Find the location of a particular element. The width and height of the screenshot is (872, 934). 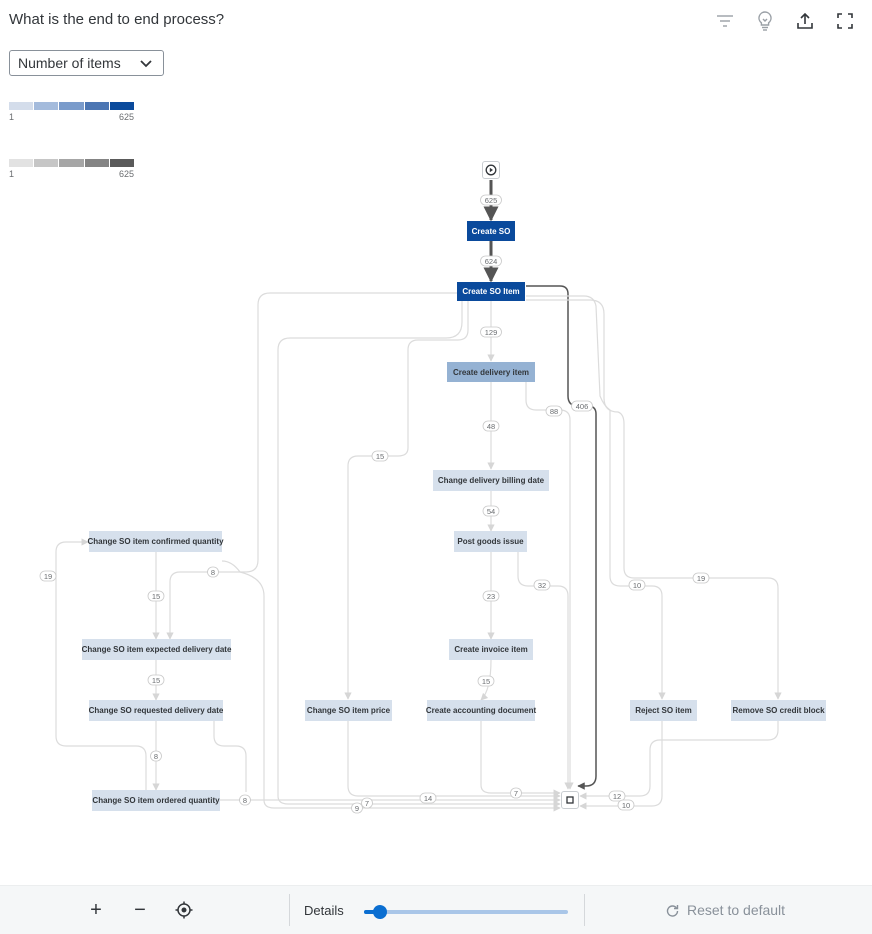

edge-so-item-reject is located at coordinates (596, 497).